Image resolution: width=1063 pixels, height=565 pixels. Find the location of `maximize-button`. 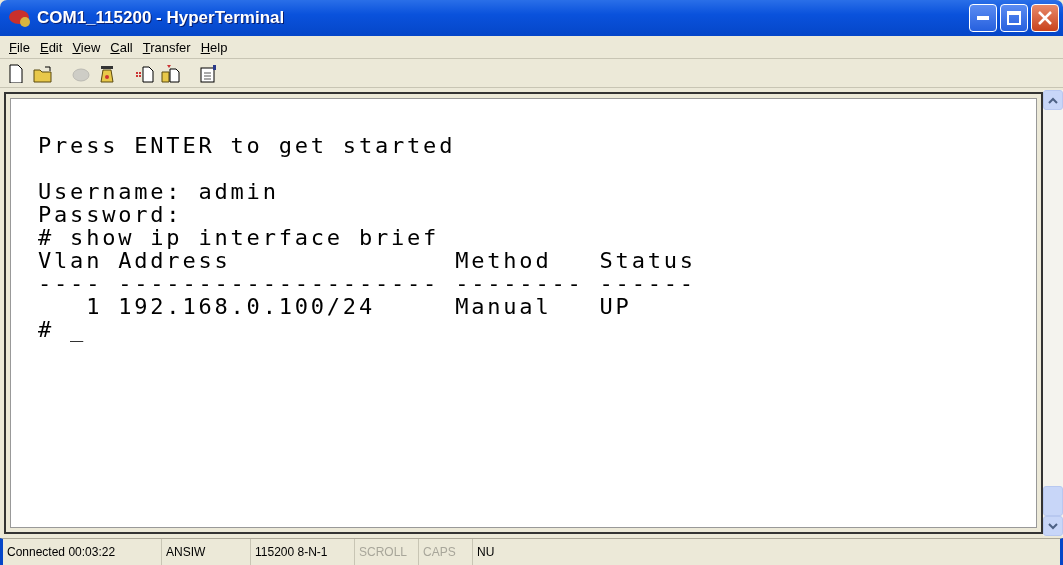

maximize-button is located at coordinates (1014, 18).